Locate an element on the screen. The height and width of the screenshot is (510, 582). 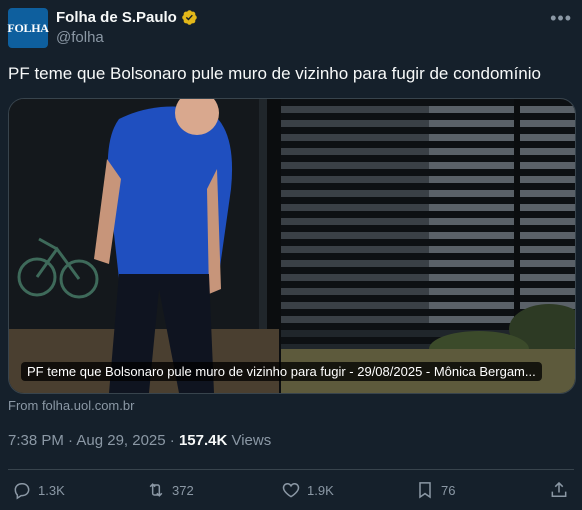
verified-badge-icon is located at coordinates (189, 17).